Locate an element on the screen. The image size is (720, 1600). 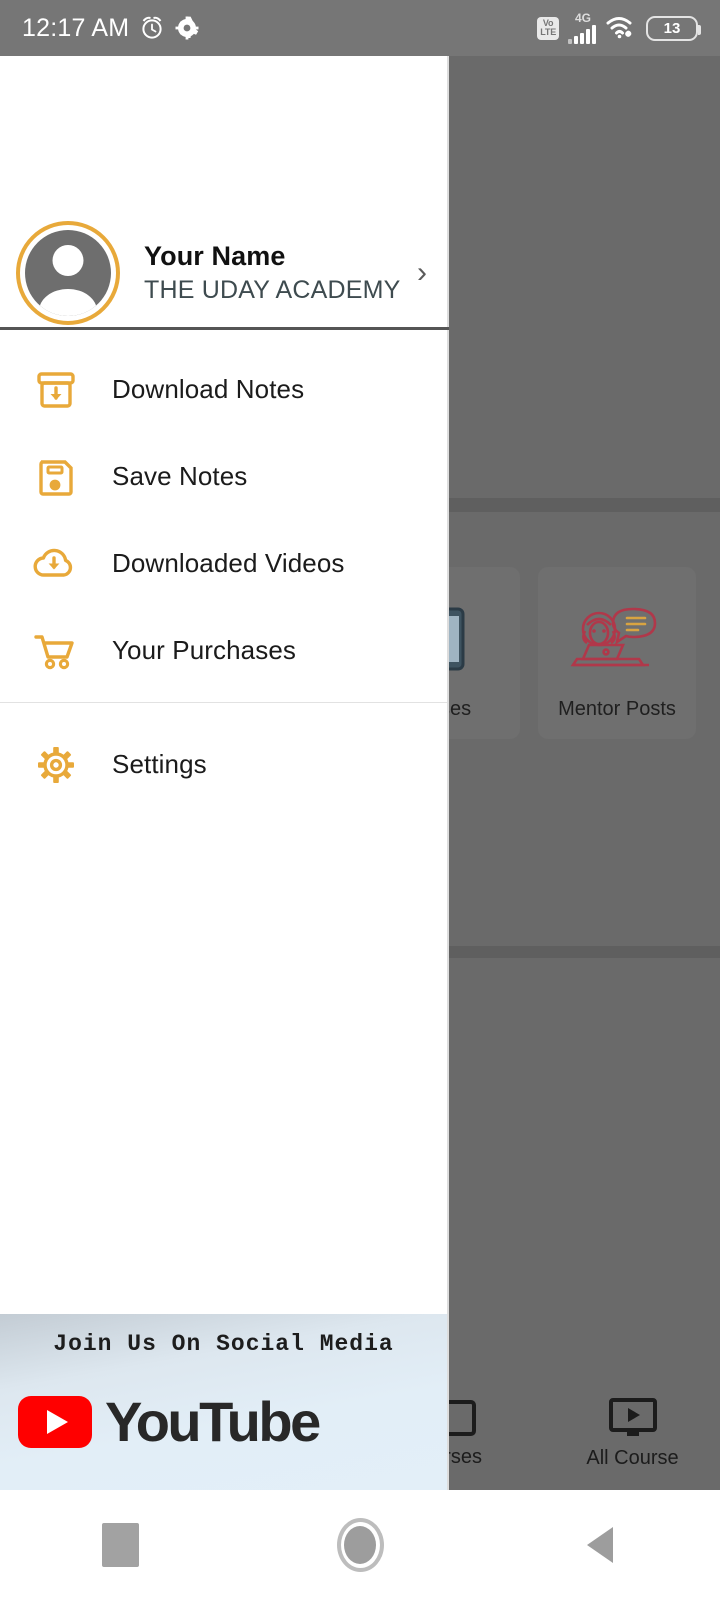
menu-item-label: Downloaded Videos is located at coordinates (228, 563).